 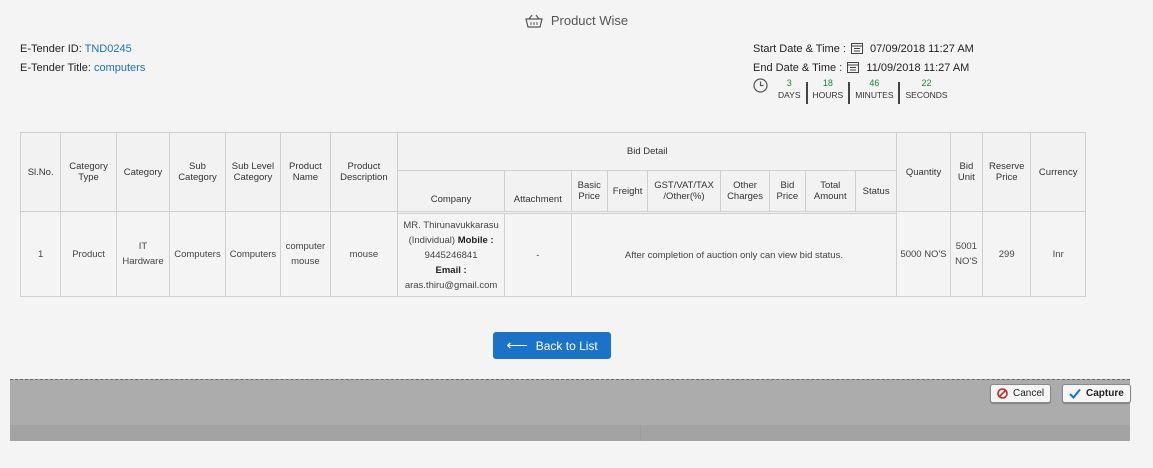 What do you see at coordinates (51, 49) in the screenshot?
I see `tender-id-label: E-Tender ID:` at bounding box center [51, 49].